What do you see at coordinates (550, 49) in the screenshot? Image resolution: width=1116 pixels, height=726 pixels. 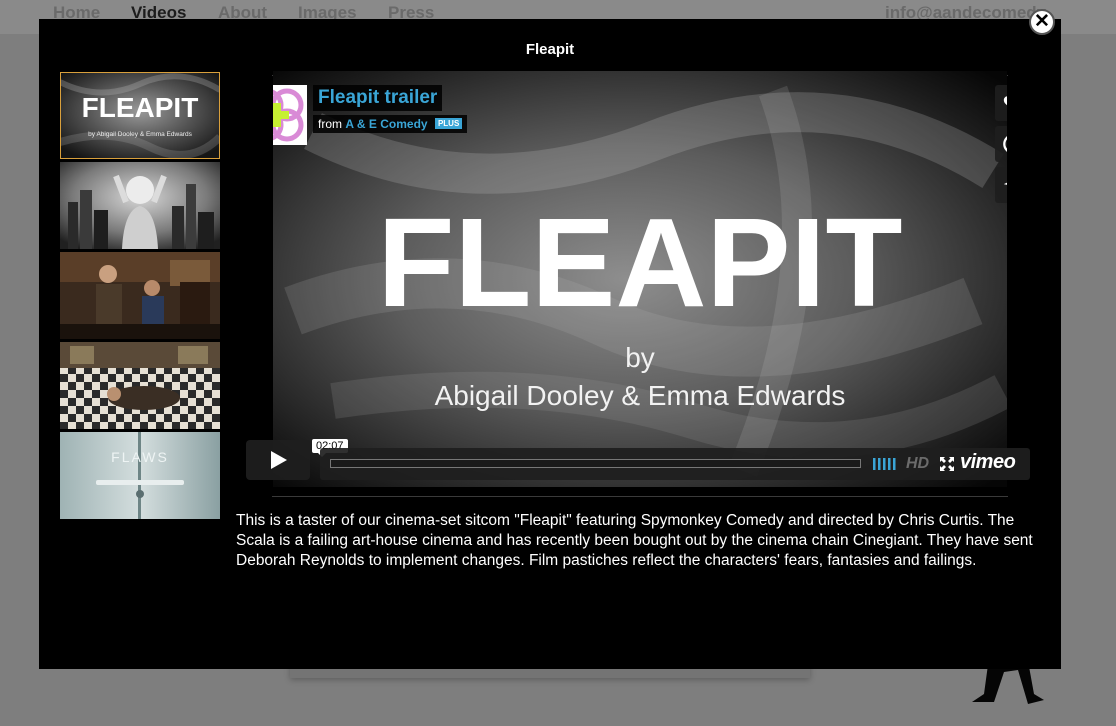 I see `lightbox-title: Fleapit` at bounding box center [550, 49].